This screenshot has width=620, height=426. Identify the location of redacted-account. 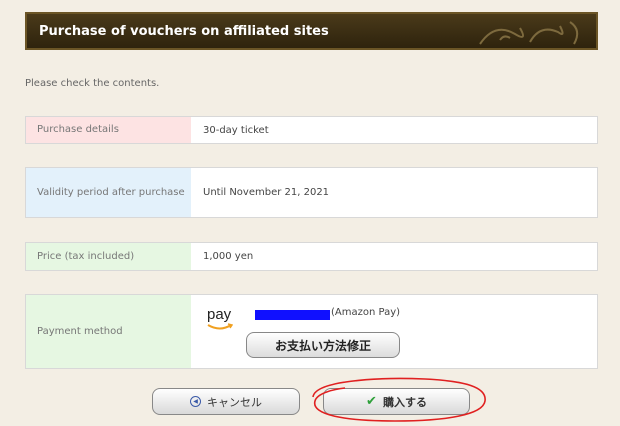
(292, 315).